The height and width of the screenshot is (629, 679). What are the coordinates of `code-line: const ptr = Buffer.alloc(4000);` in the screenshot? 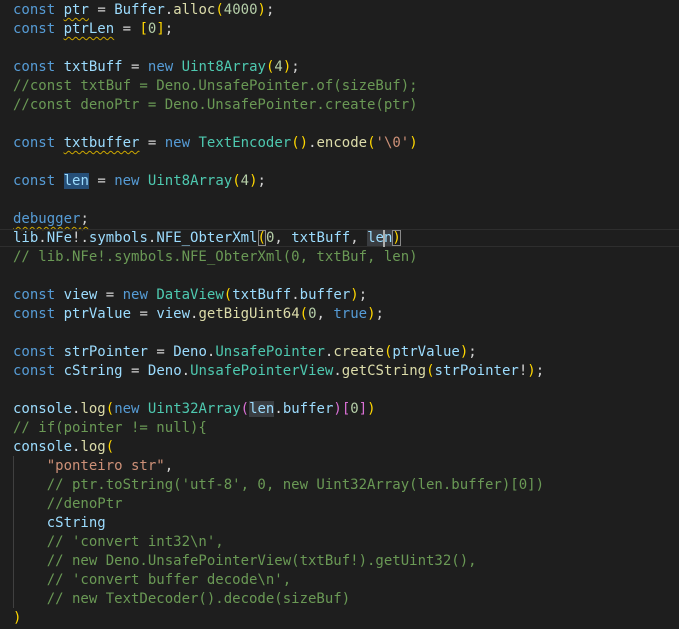 It's located at (143, 10).